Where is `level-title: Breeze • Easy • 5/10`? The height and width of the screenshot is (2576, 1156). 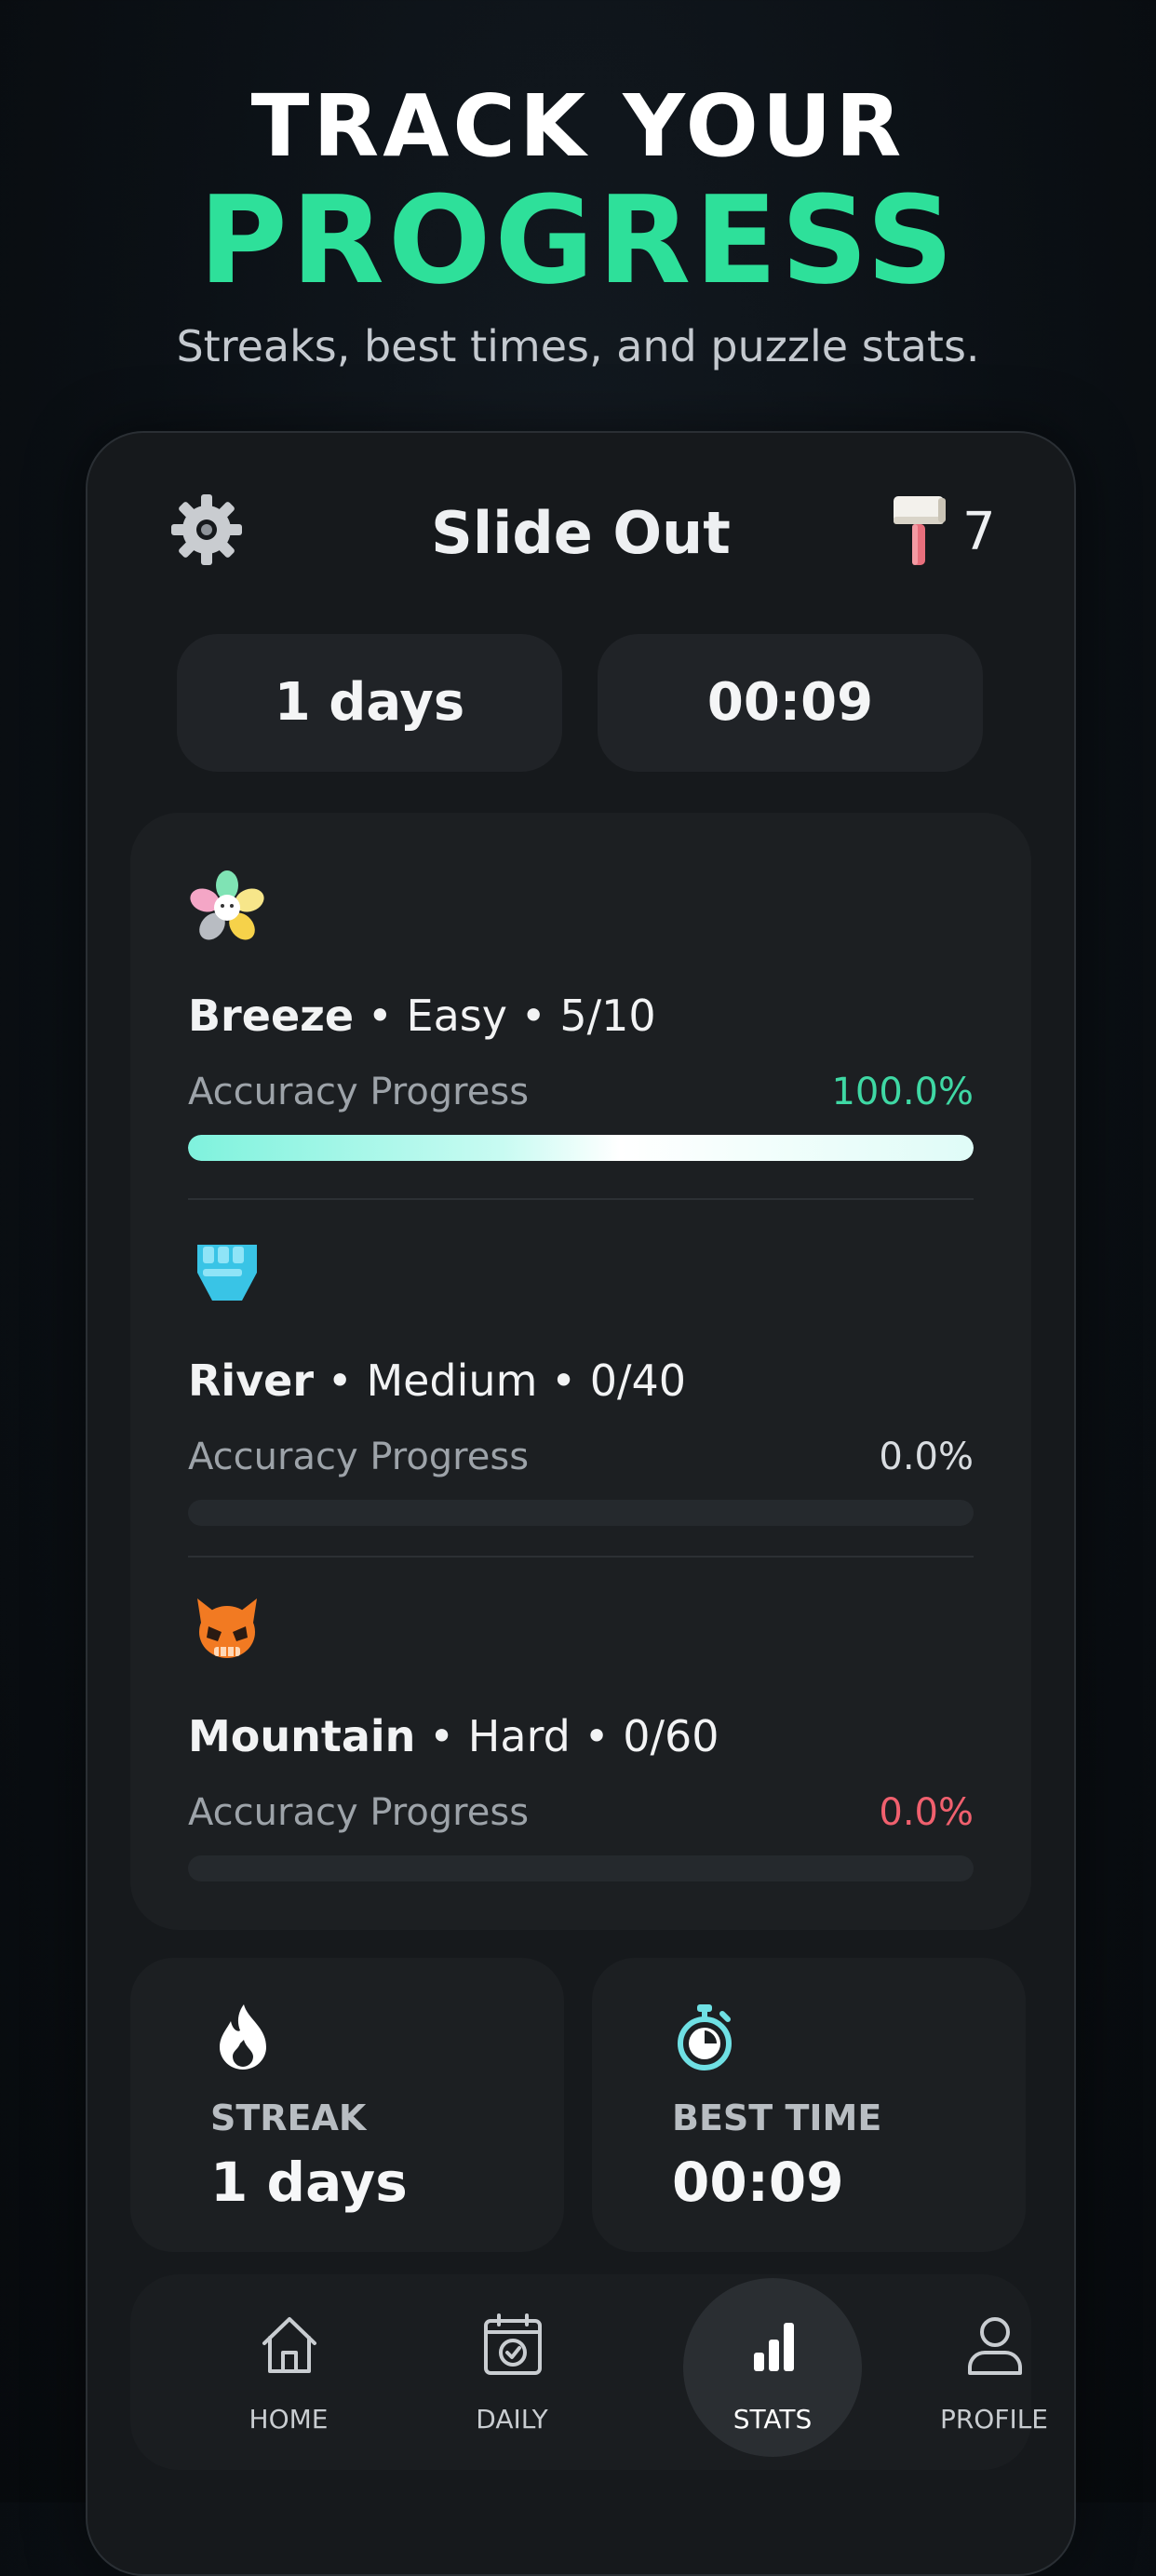 level-title: Breeze • Easy • 5/10 is located at coordinates (422, 1016).